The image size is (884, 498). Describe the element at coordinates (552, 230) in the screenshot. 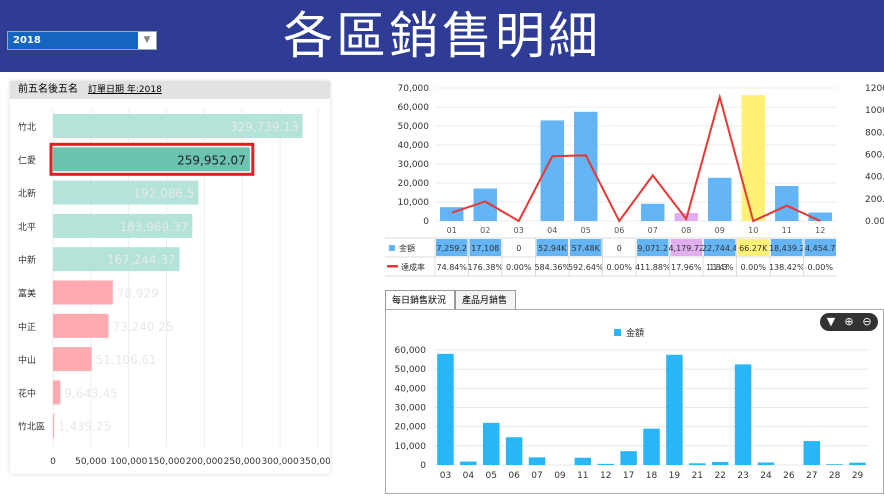

I see `x-tick-label: 04` at that location.